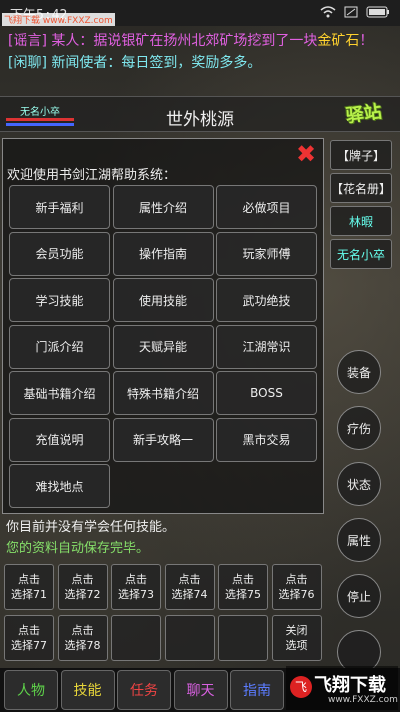 The width and height of the screenshot is (400, 712). I want to click on tab-button: 指南, so click(257, 690).